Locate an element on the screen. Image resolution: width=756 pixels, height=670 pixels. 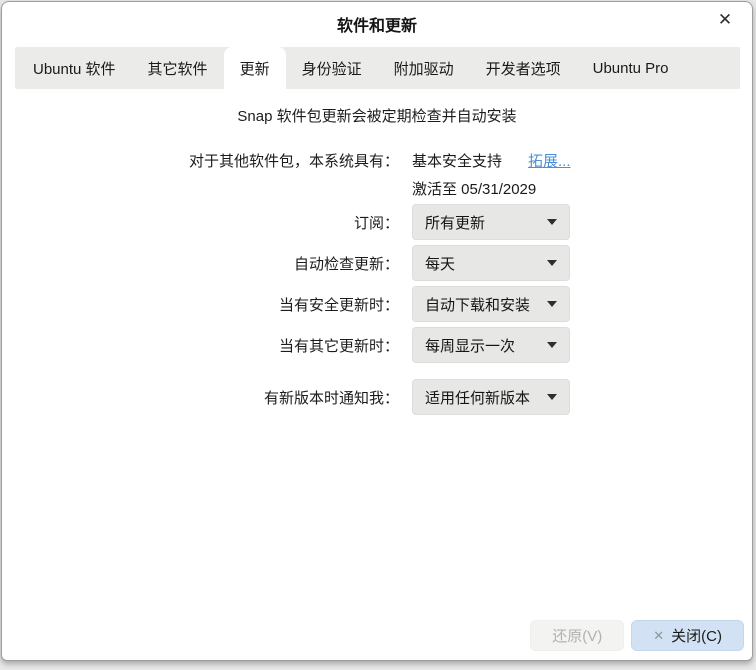
row-security-updates: 当有安全更新时： 自动下载和安装 is located at coordinates (377, 304).